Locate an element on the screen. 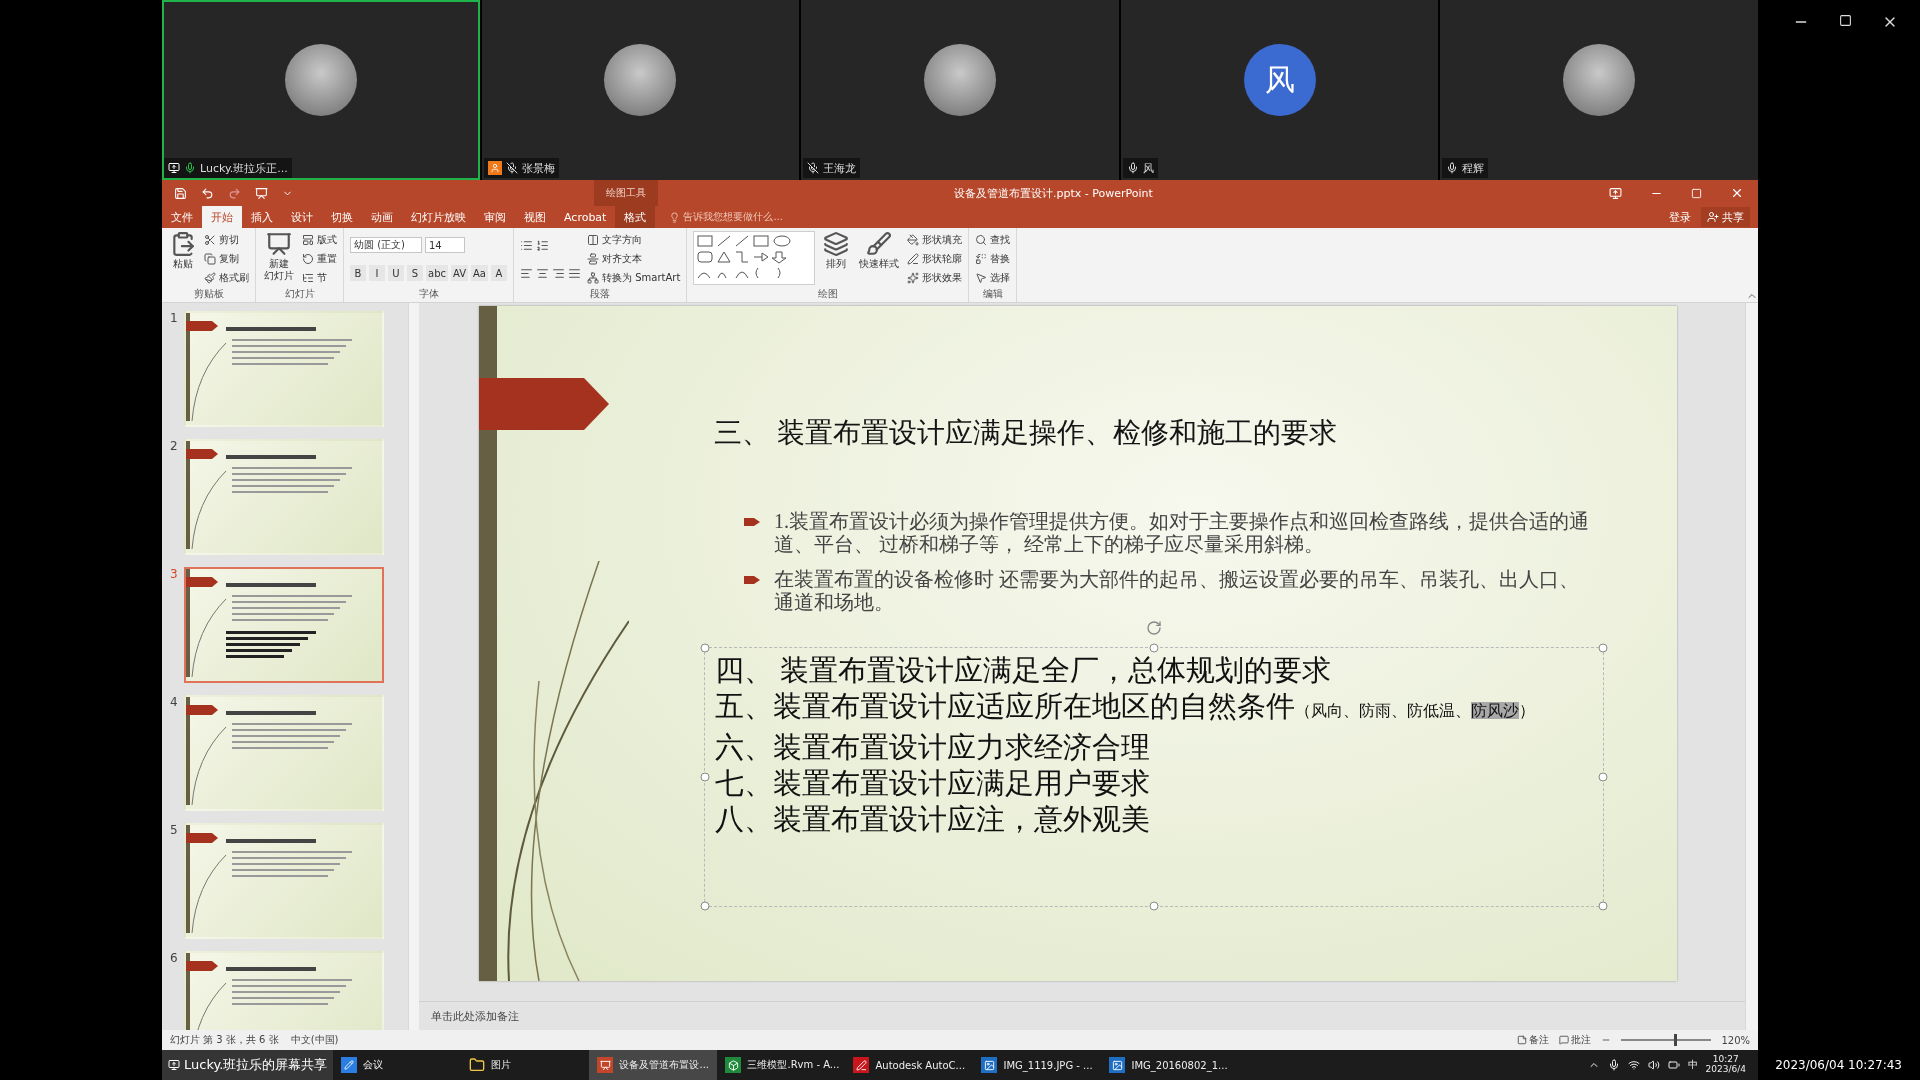  format-button: S is located at coordinates (415, 273).